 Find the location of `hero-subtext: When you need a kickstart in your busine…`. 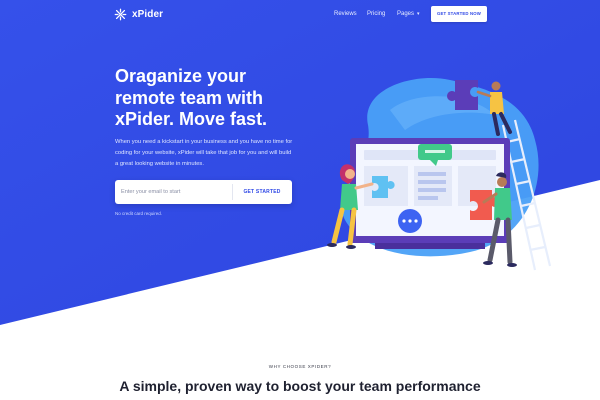

hero-subtext: When you need a kickstart in your busine… is located at coordinates (204, 153).